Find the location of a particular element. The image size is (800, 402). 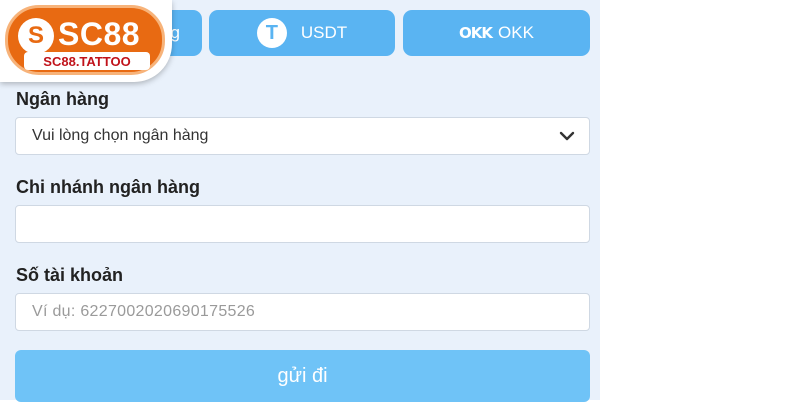

bank-label: Ngân hàng is located at coordinates (62, 99).